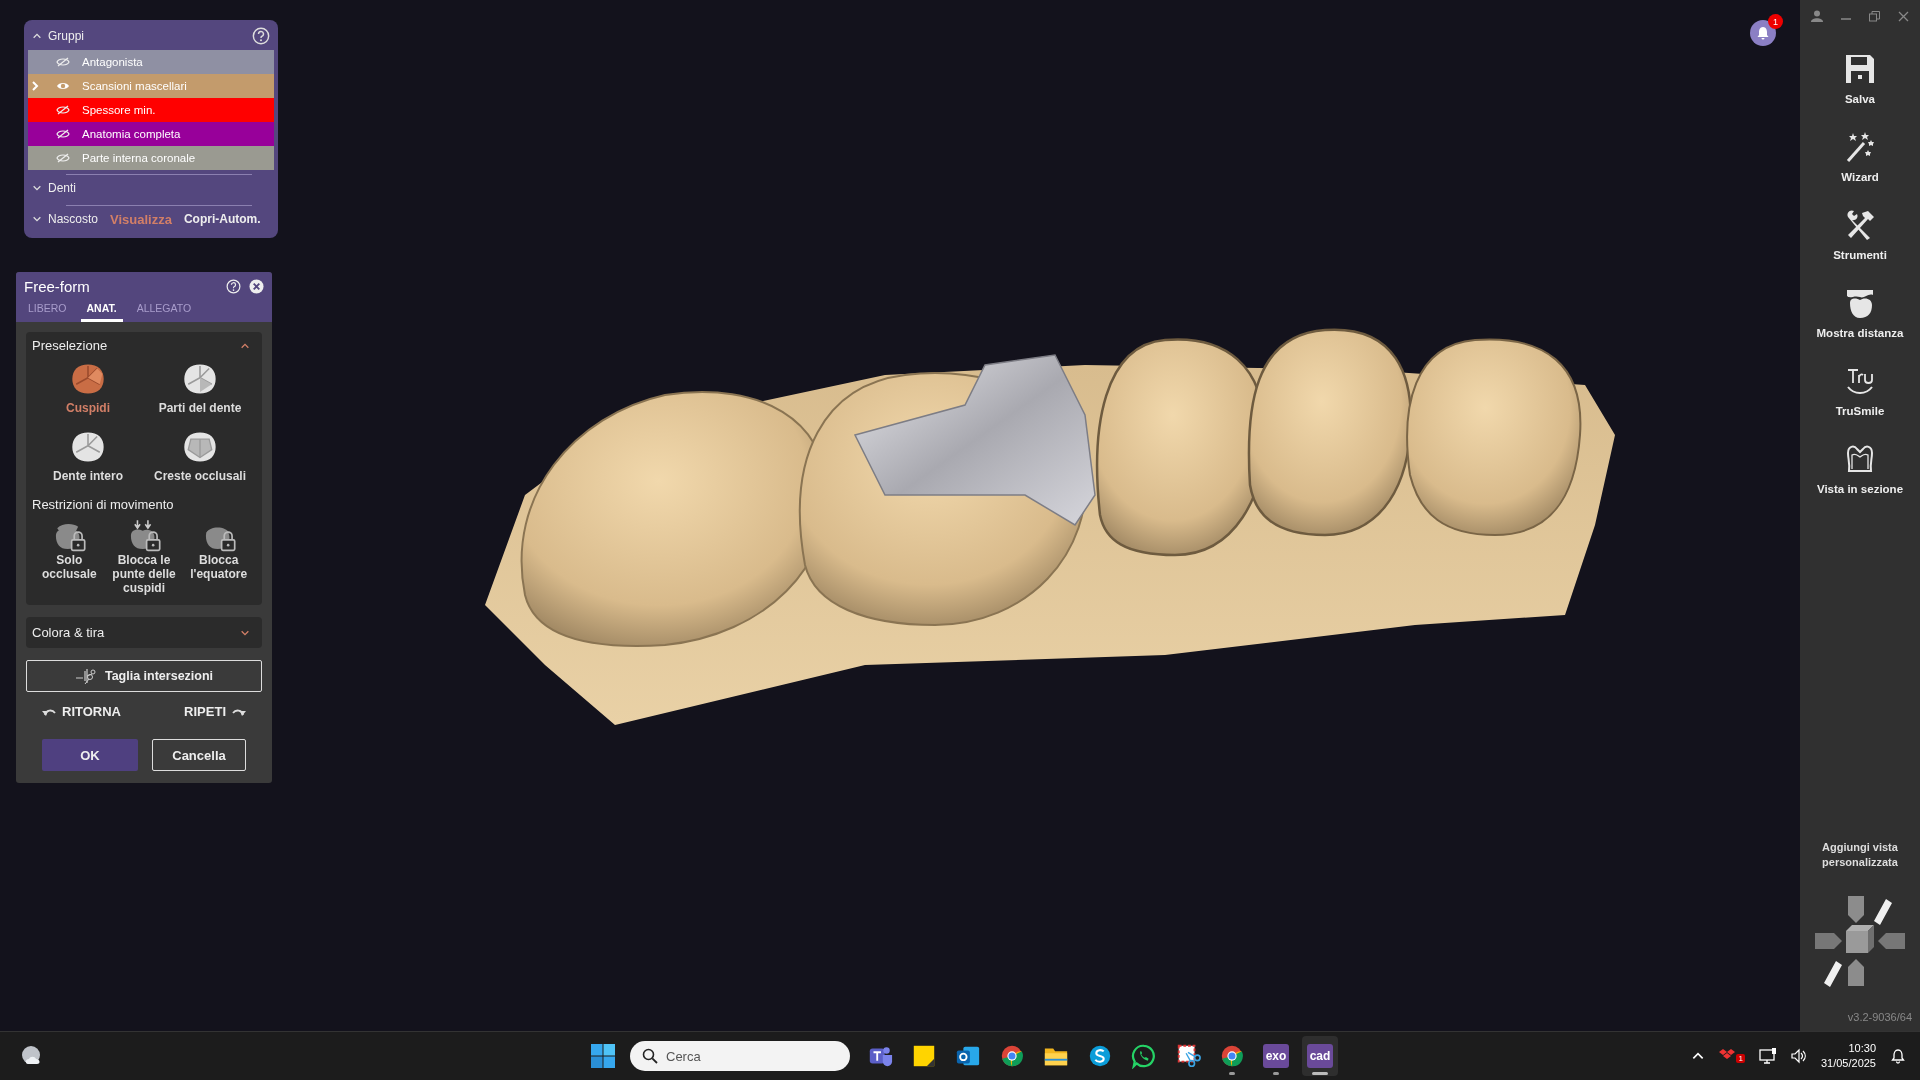 This screenshot has width=1920, height=1080. Describe the element at coordinates (1874, 16) in the screenshot. I see `restore-icon` at that location.